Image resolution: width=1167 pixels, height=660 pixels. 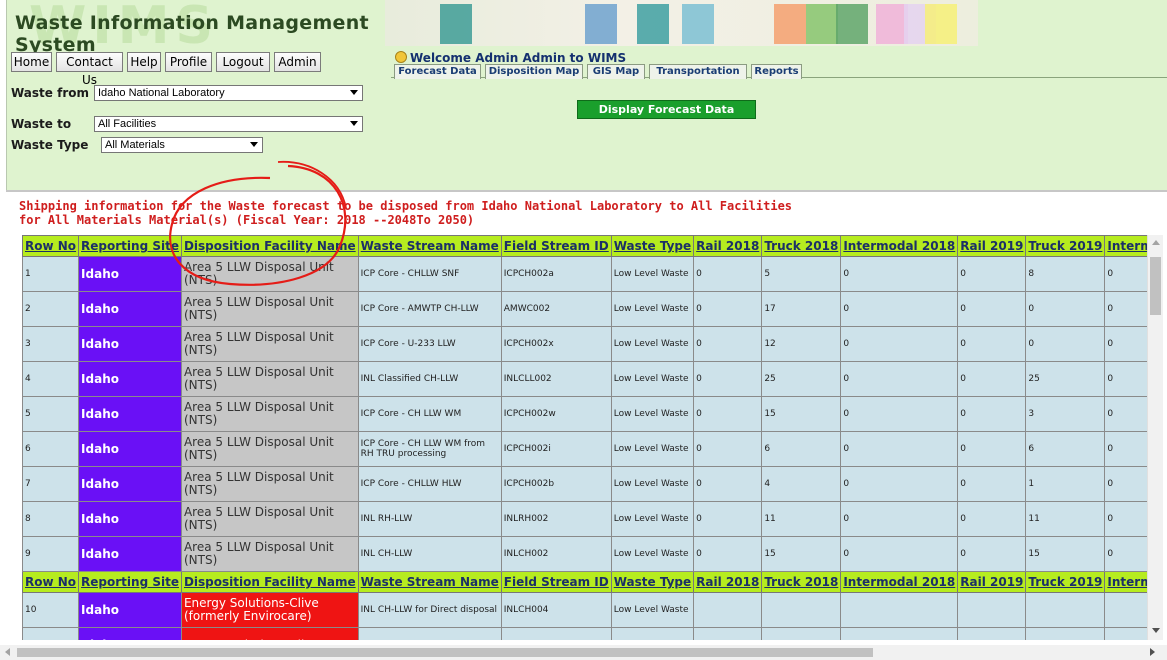 I want to click on tab-transportation: Transportation, so click(x=698, y=71).